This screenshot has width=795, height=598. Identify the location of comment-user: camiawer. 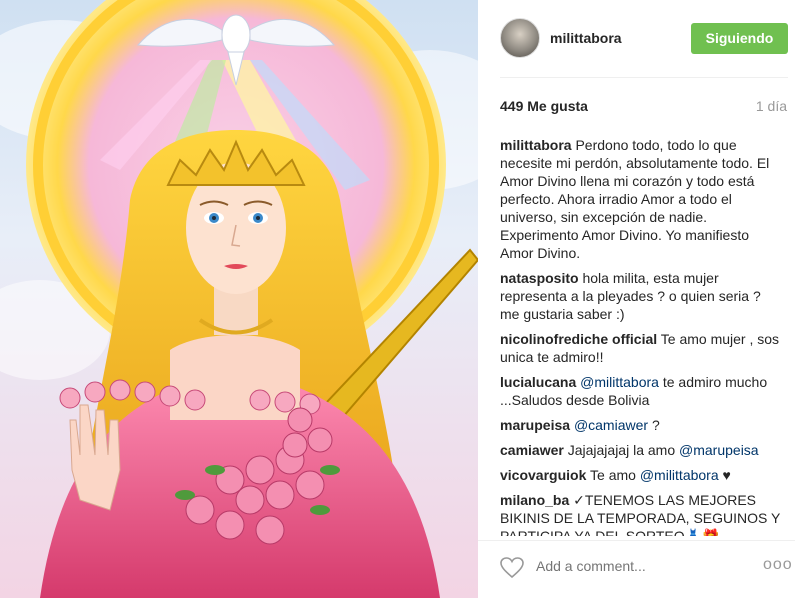
(532, 450).